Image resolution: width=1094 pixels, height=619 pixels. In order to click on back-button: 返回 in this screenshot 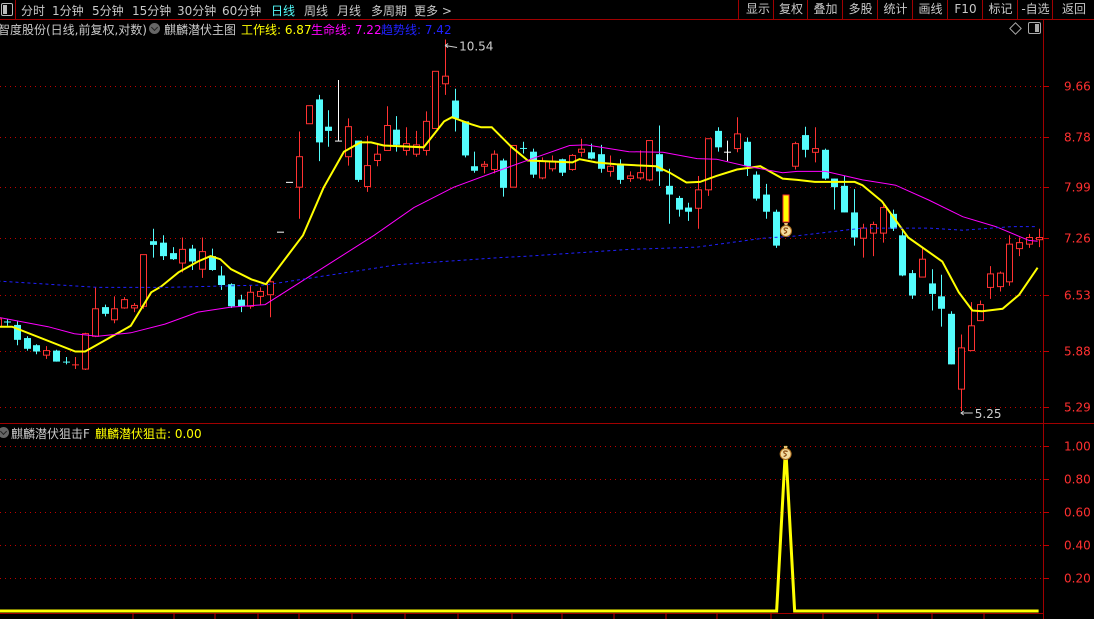, I will do `click(1073, 9)`.